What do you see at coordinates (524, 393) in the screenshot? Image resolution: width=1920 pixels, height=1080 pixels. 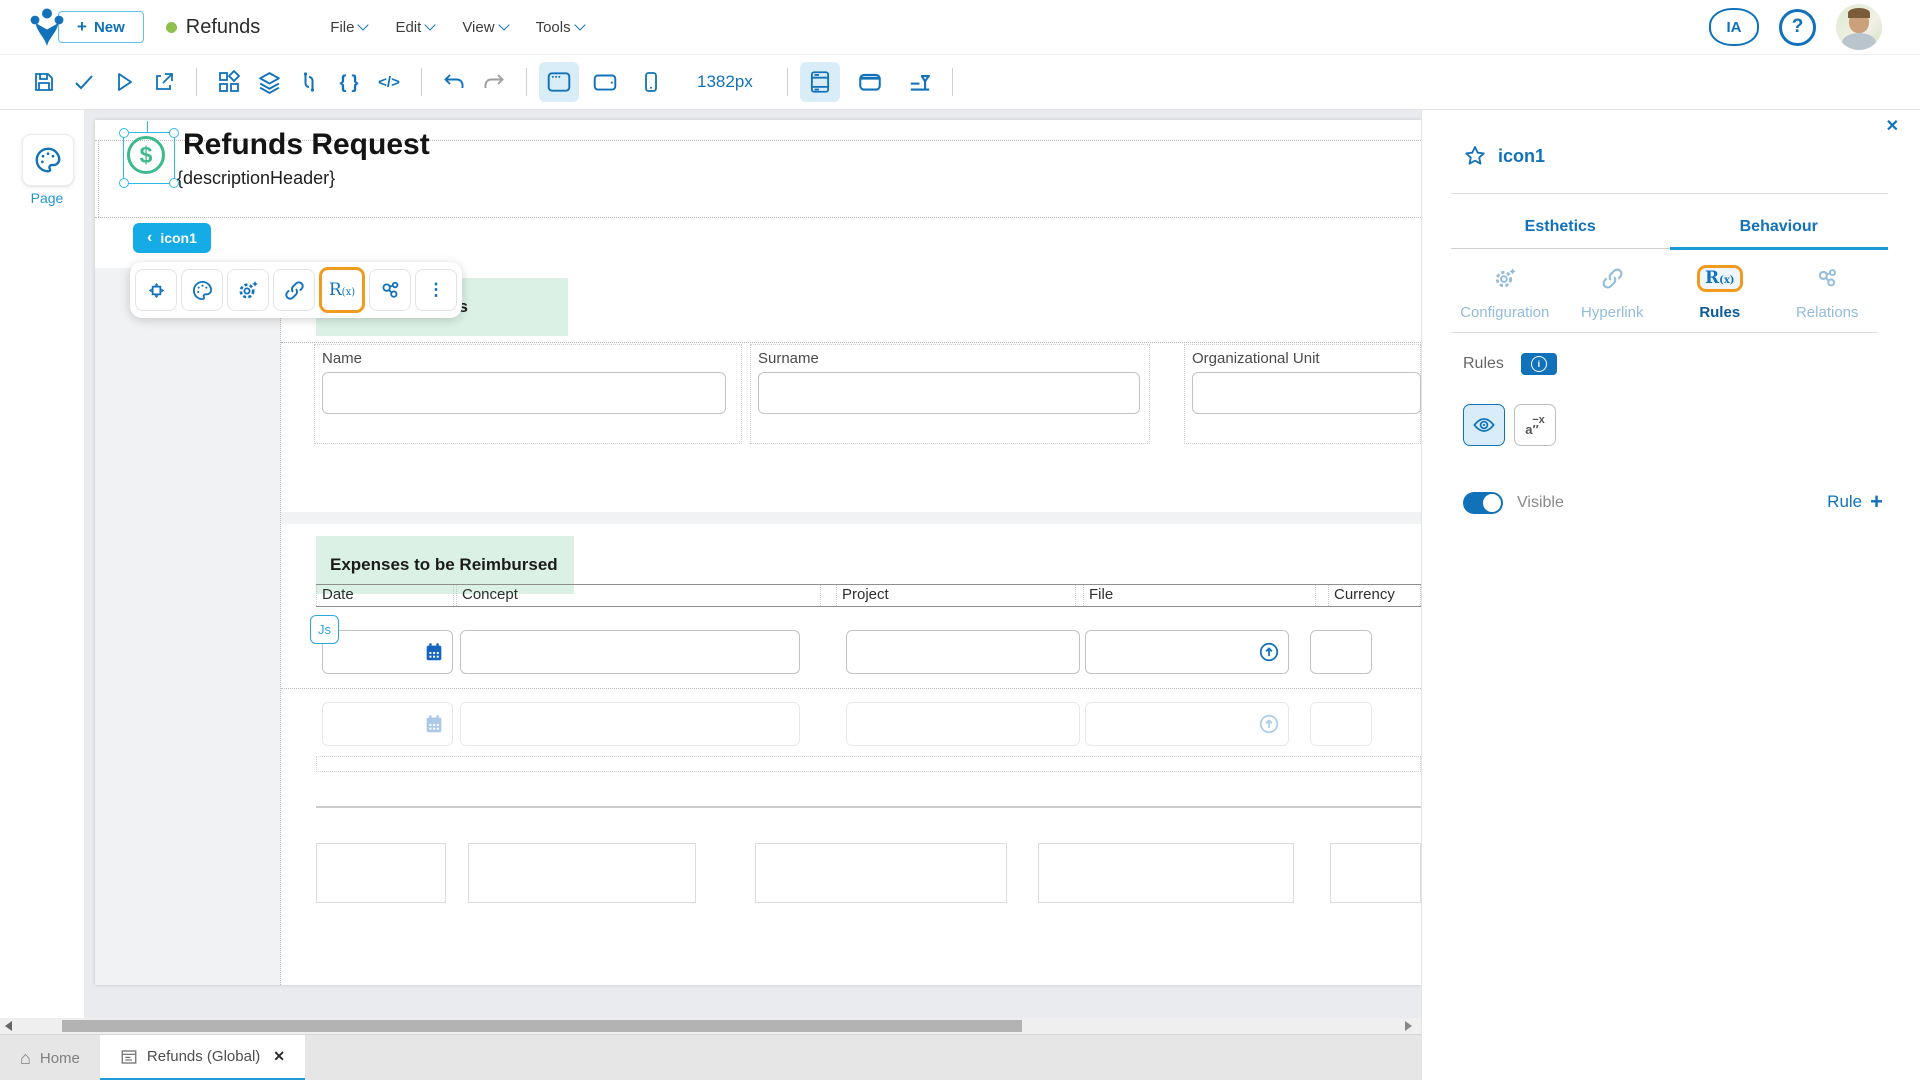 I see `name-field-input` at bounding box center [524, 393].